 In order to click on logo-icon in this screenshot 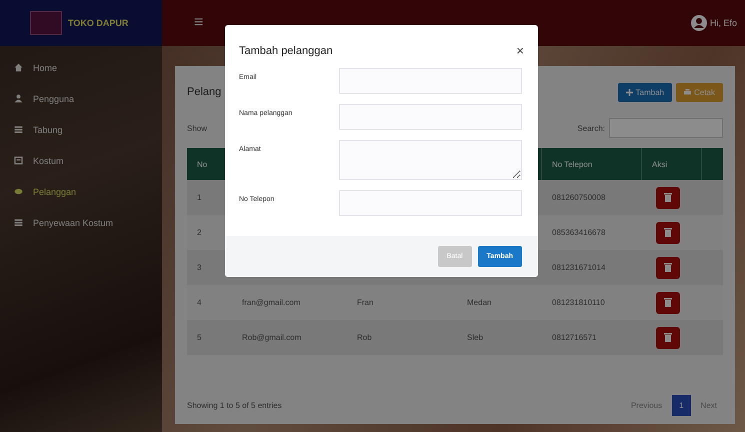, I will do `click(46, 23)`.